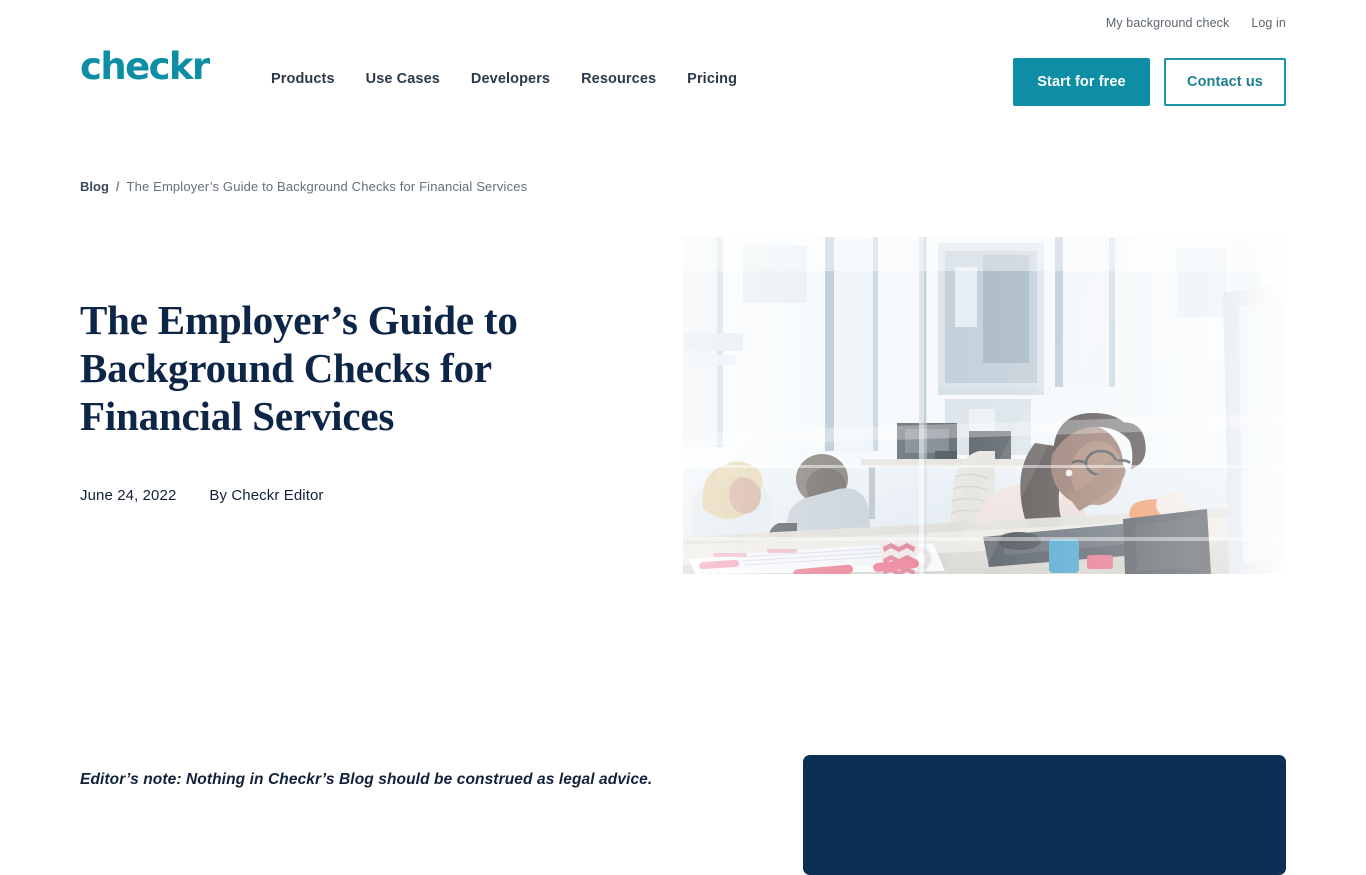 This screenshot has width=1366, height=875. Describe the element at coordinates (303, 79) in the screenshot. I see `nav-item-products: Products` at that location.